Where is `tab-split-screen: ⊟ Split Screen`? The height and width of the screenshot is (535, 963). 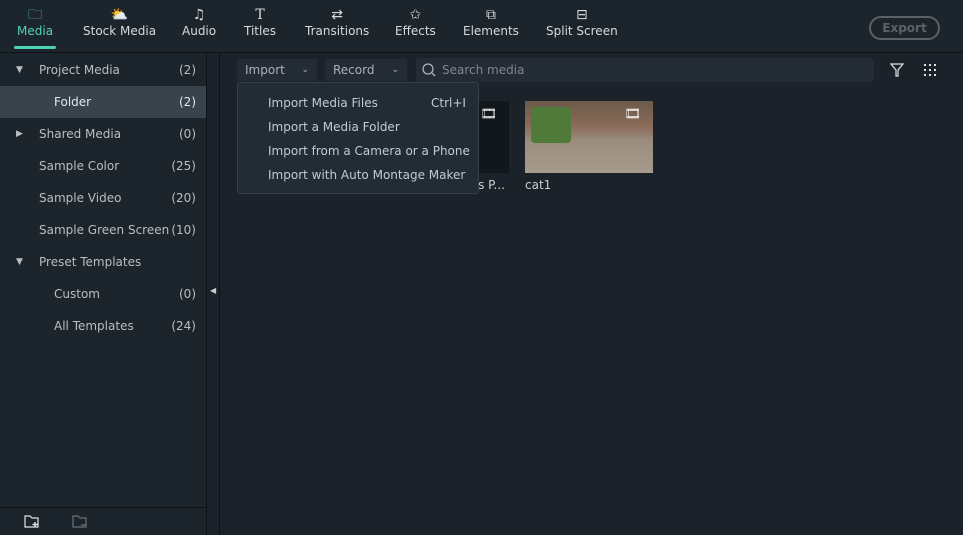 tab-split-screen: ⊟ Split Screen is located at coordinates (582, 22).